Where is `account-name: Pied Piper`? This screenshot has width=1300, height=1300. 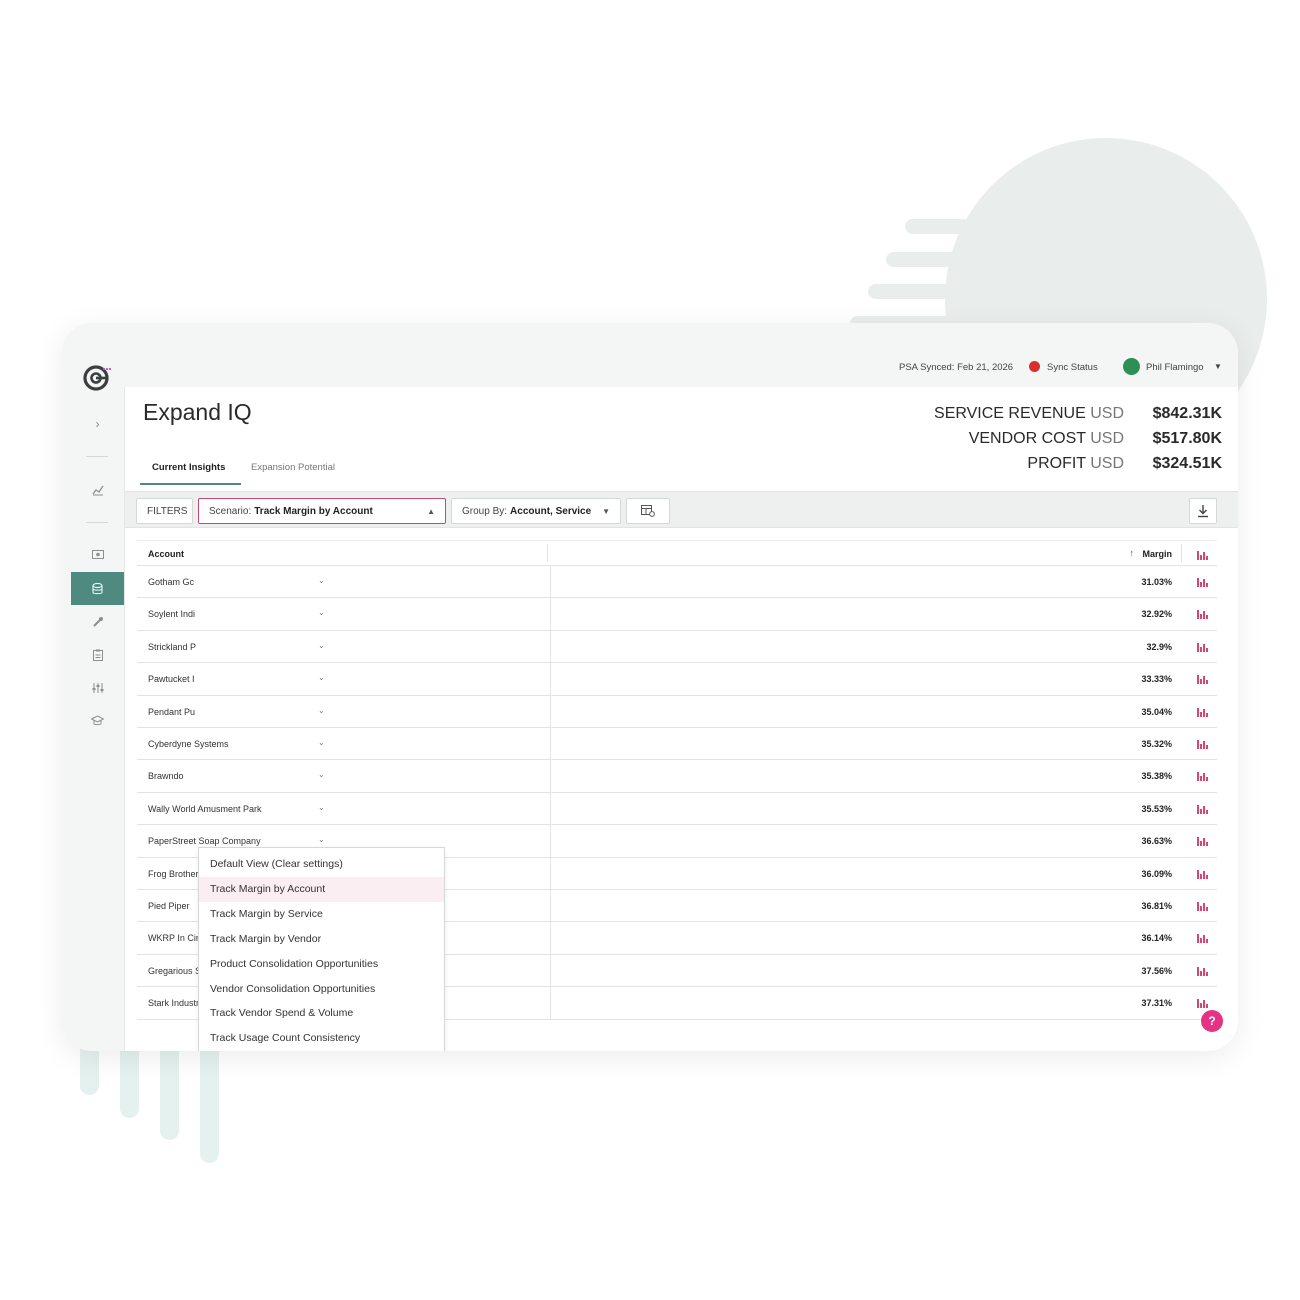 account-name: Pied Piper is located at coordinates (169, 906).